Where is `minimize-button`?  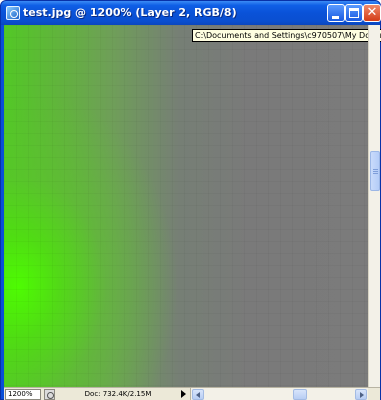 minimize-button is located at coordinates (336, 13).